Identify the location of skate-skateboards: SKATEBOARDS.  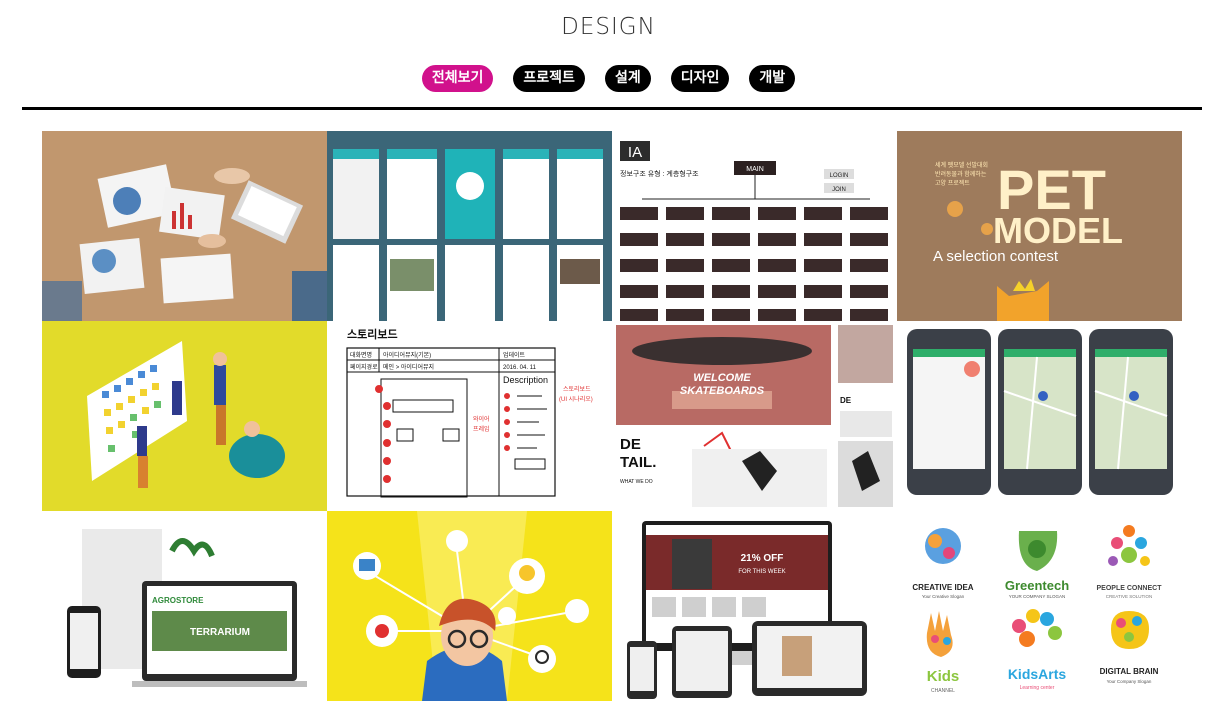
(722, 391).